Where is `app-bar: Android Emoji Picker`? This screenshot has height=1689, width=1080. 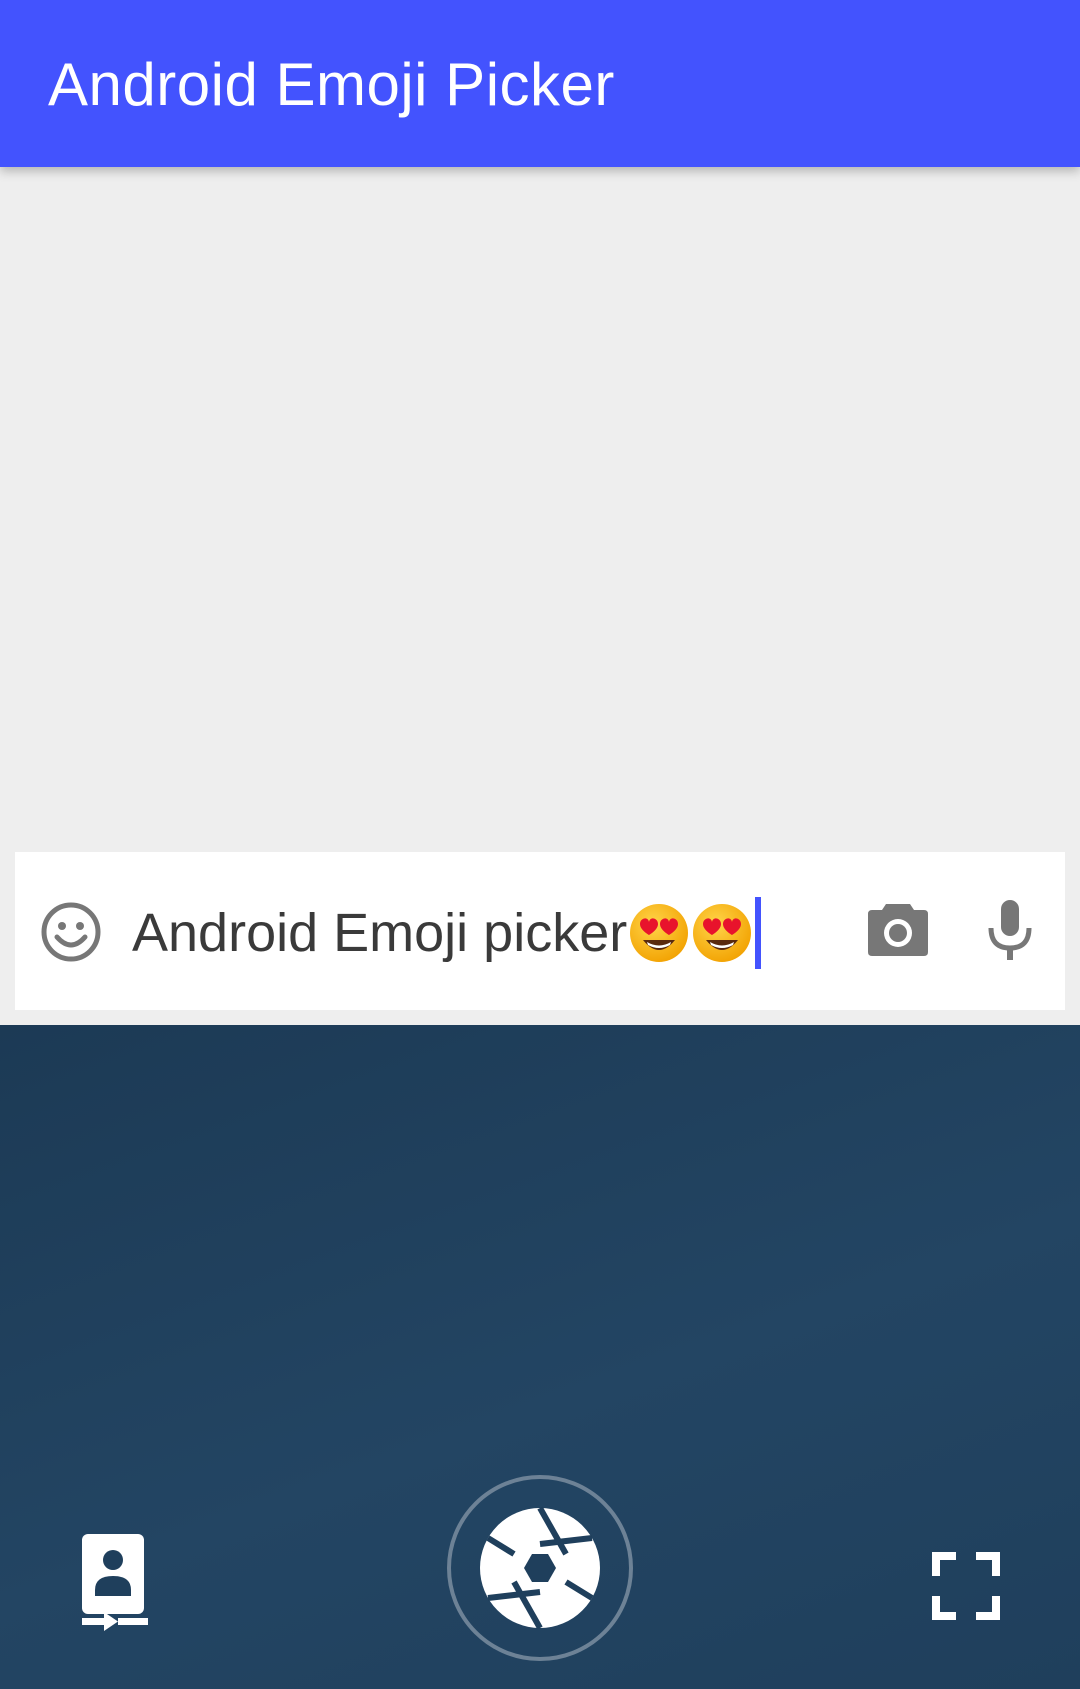 app-bar: Android Emoji Picker is located at coordinates (540, 83).